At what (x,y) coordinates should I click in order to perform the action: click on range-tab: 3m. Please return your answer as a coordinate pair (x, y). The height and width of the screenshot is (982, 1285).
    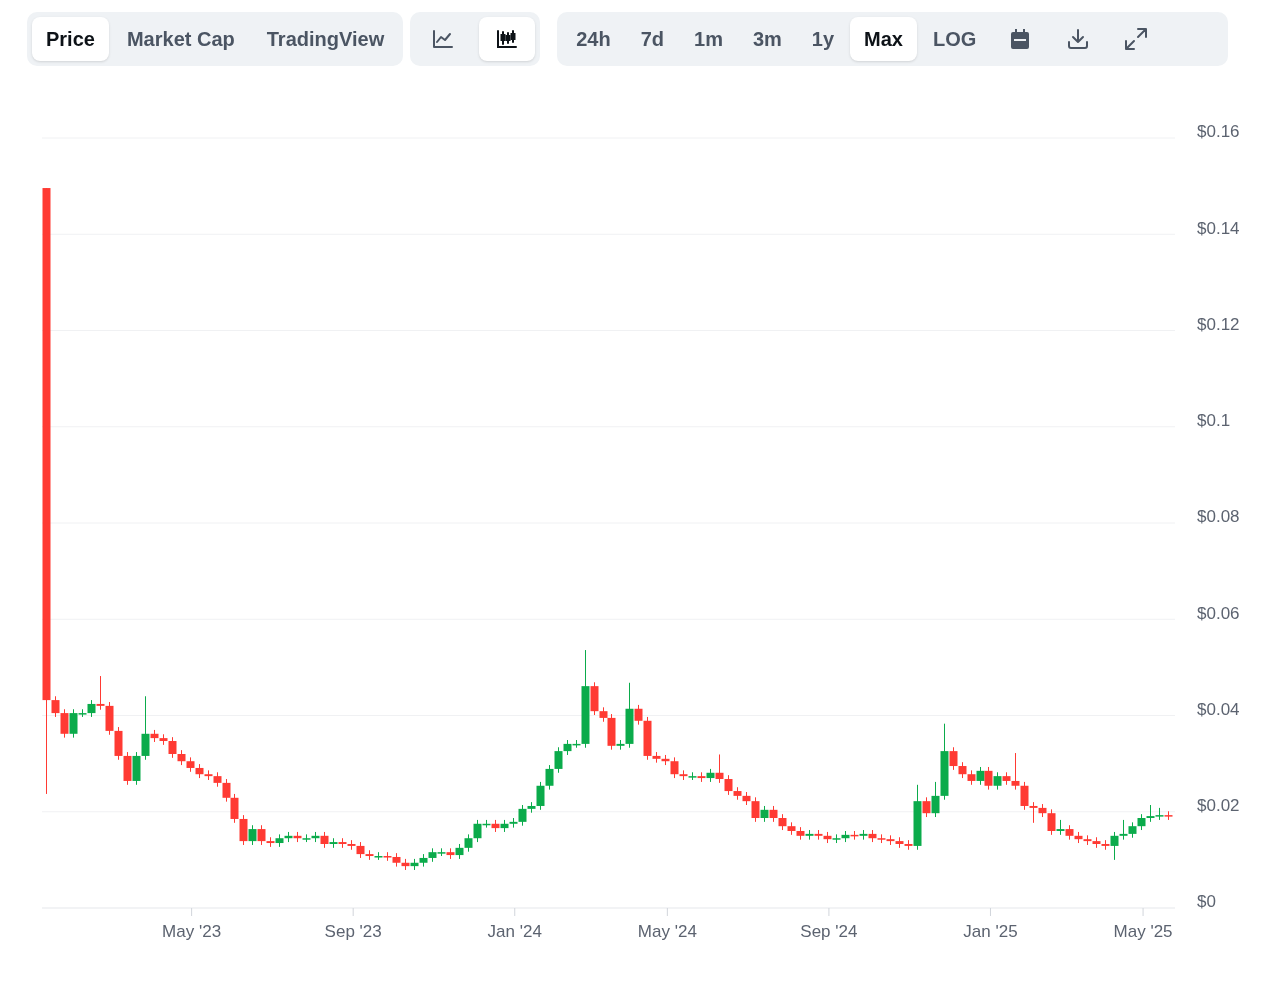
    Looking at the image, I should click on (767, 39).